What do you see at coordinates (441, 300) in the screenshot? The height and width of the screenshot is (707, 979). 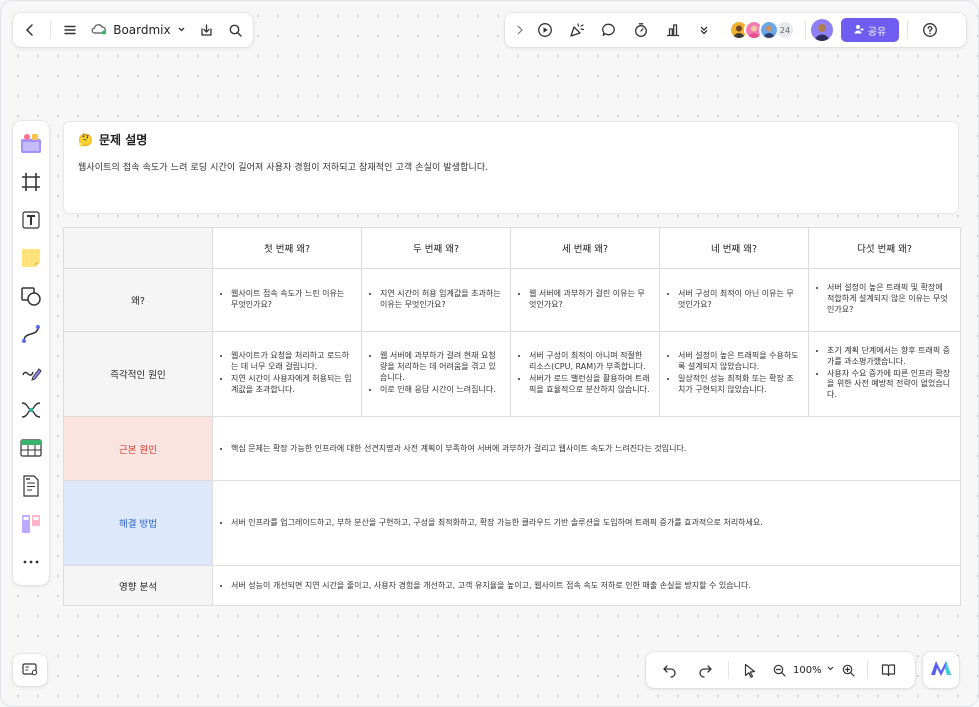 I see `list-item: 지연 시간이 허용 임계값을 초과하는 이유는 무엇인가요?` at bounding box center [441, 300].